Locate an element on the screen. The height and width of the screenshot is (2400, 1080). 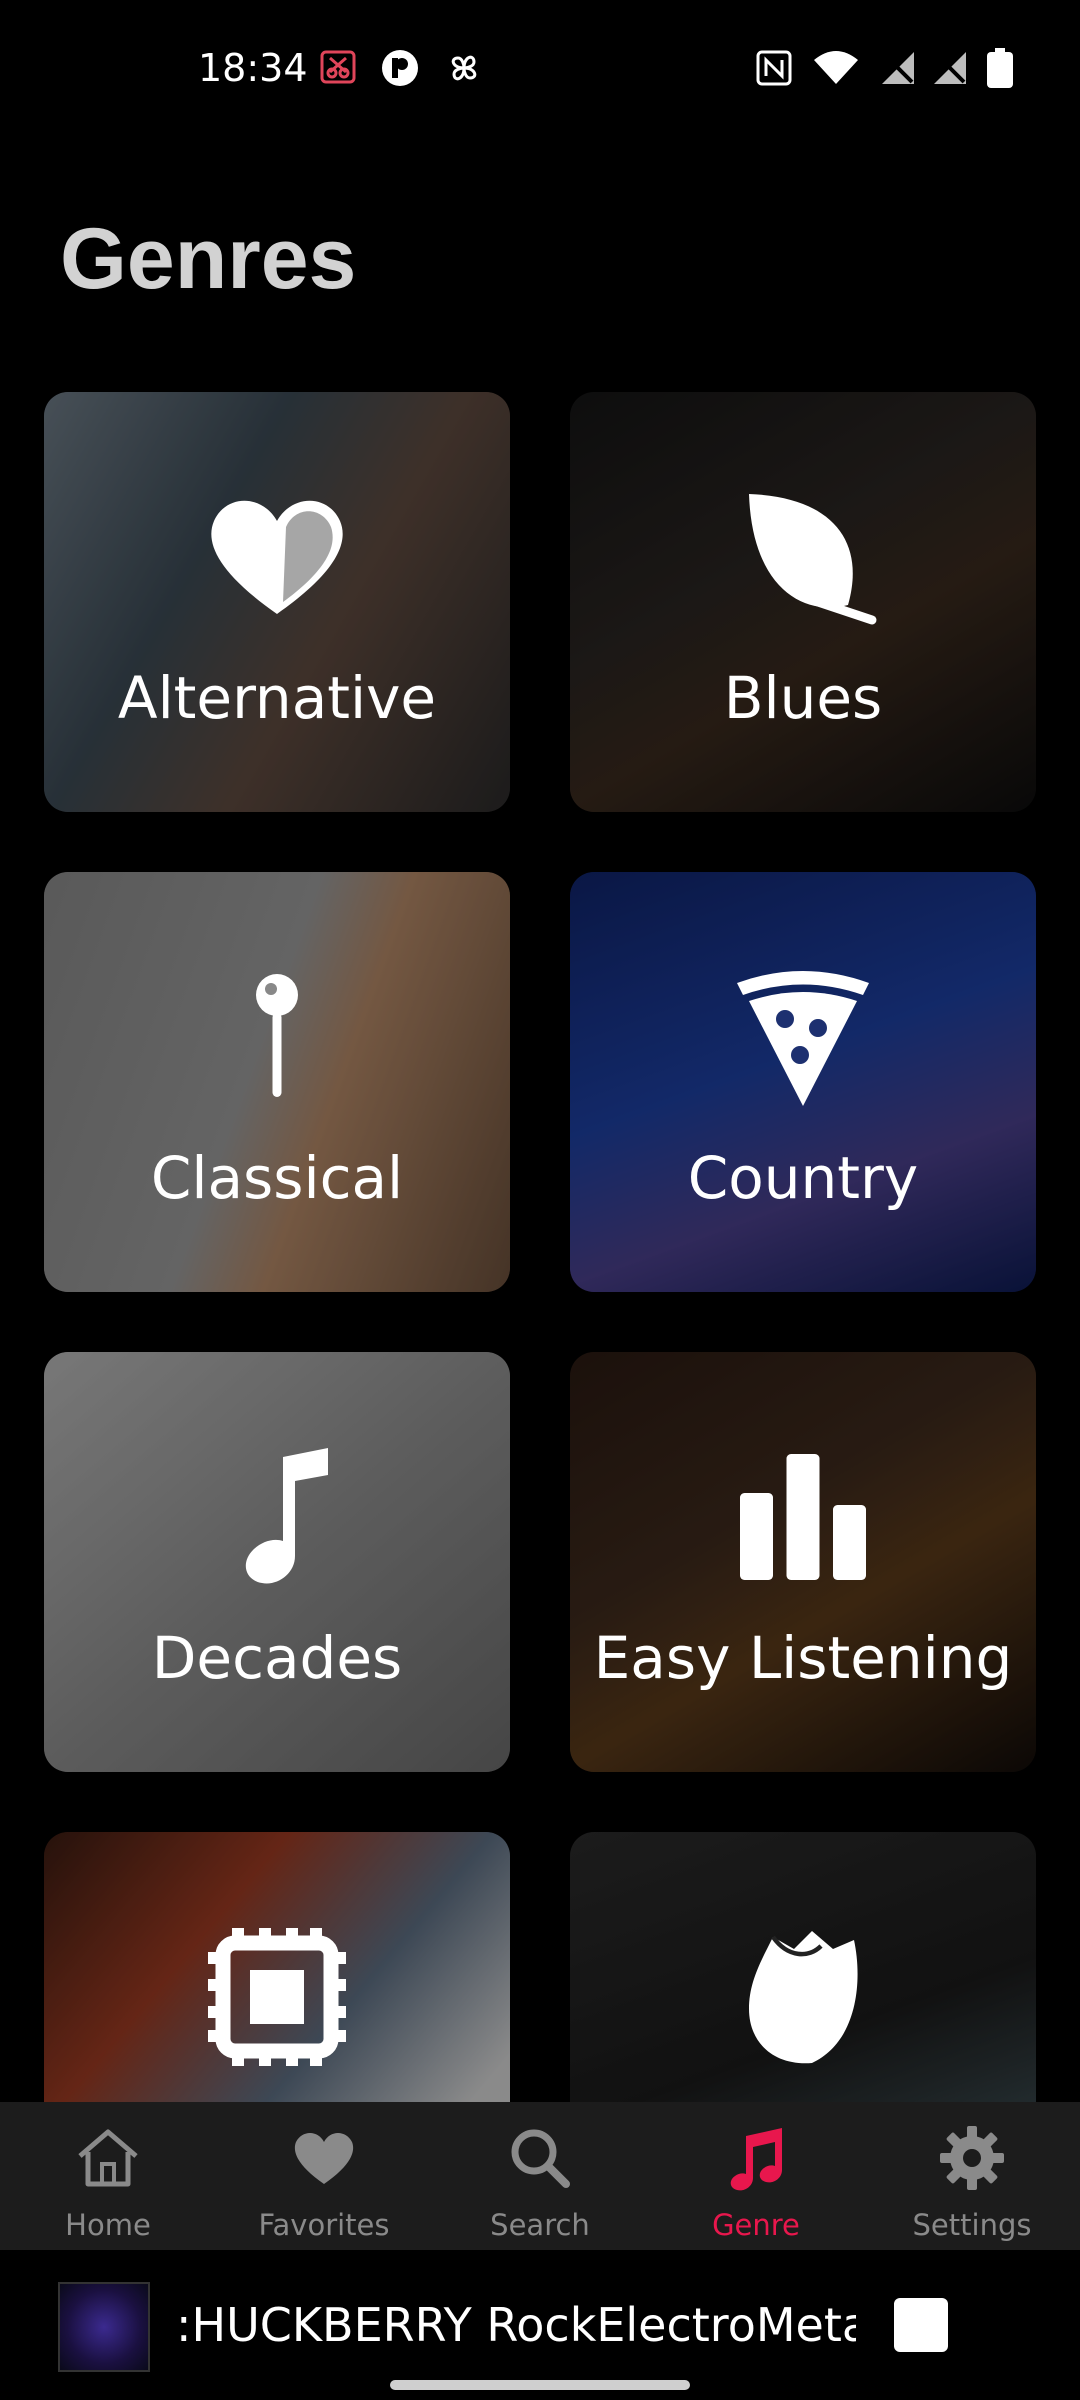
mini-player: :HUCKBERRY RockElectroMetal is located at coordinates (540, 2325).